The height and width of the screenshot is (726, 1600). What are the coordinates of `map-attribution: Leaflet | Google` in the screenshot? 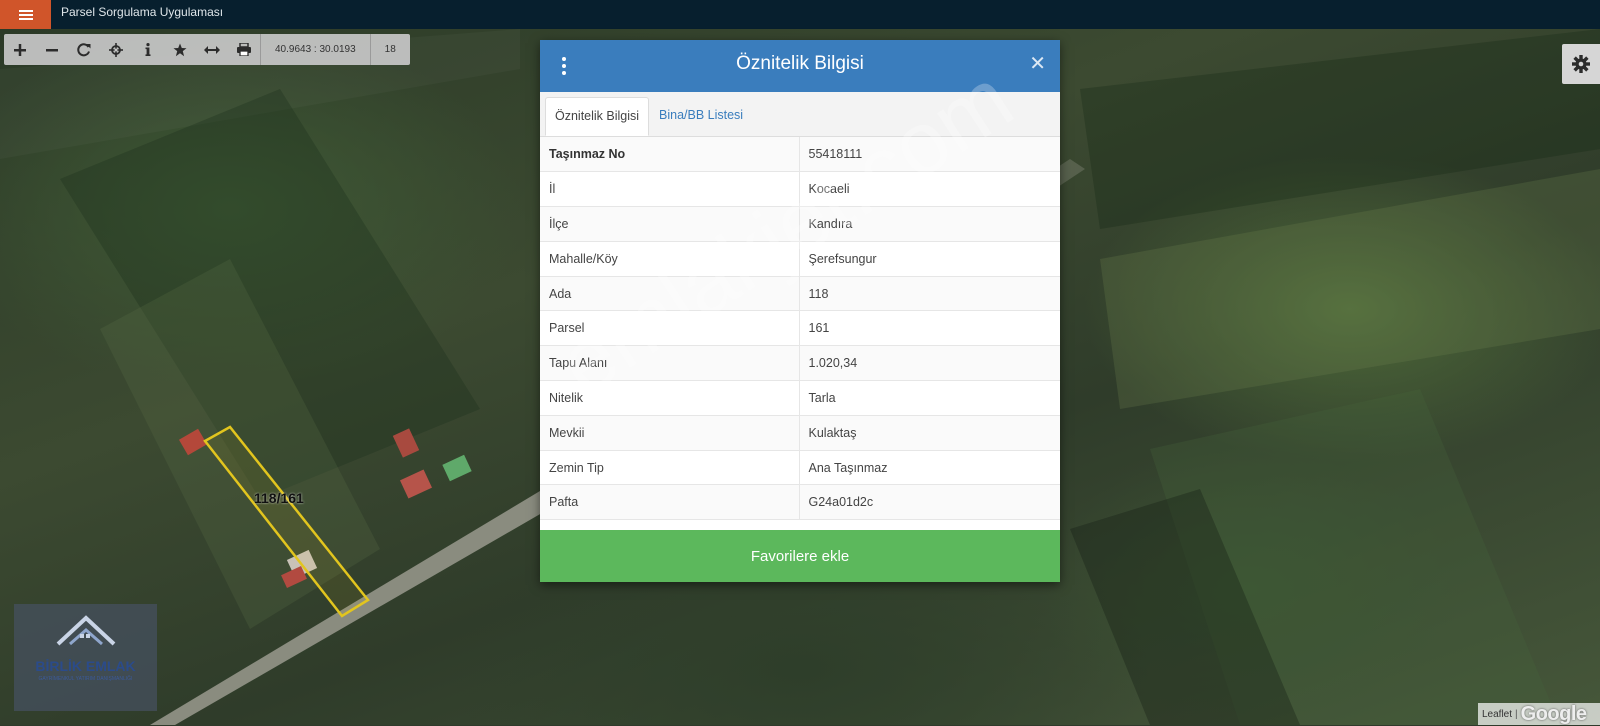 It's located at (1539, 714).